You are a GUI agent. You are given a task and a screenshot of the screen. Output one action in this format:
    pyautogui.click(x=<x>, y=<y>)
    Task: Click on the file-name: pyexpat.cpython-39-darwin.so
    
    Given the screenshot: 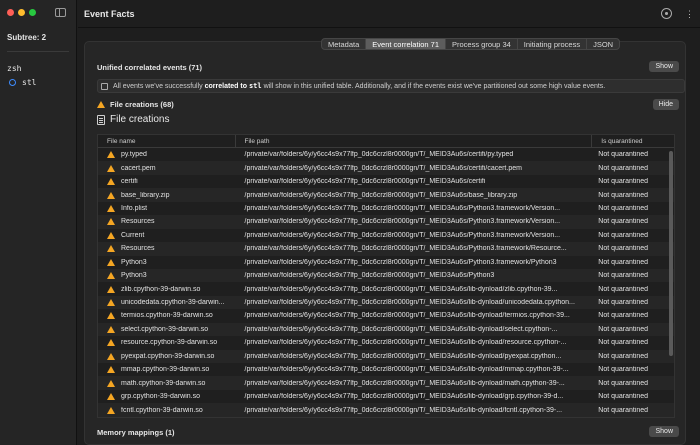 What is the action you would take?
    pyautogui.click(x=168, y=356)
    